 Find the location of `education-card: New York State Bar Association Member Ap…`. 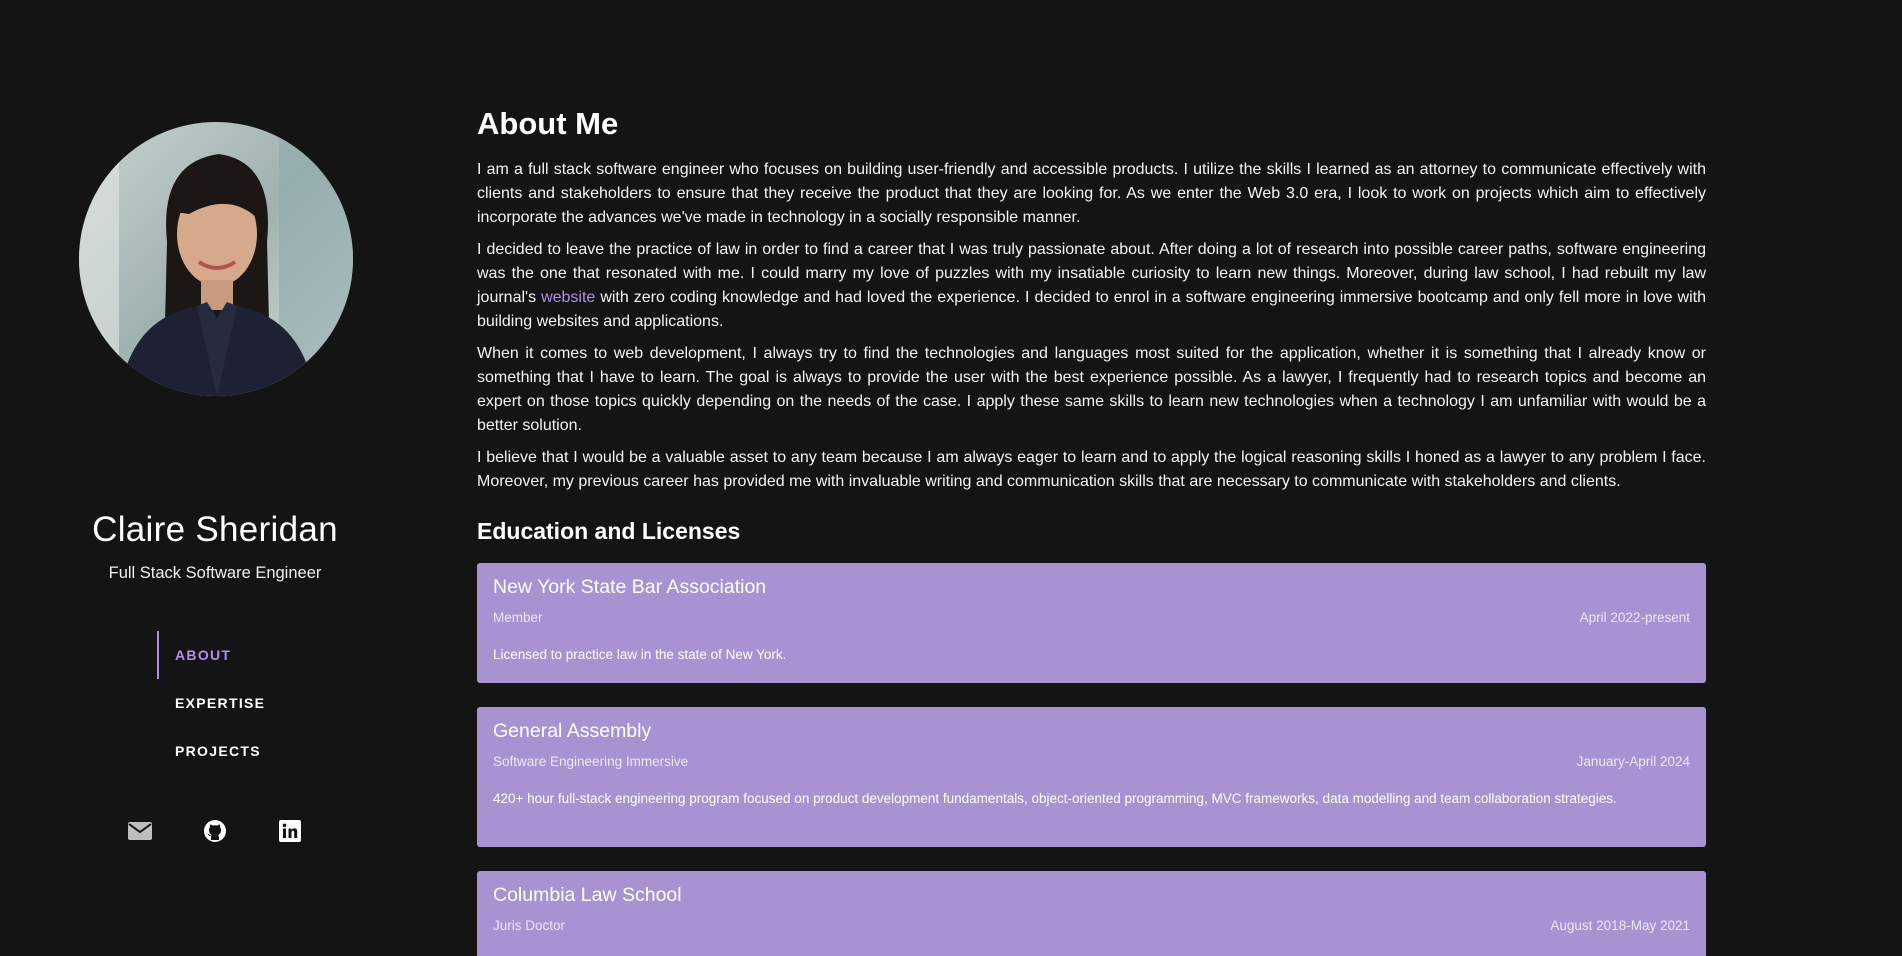

education-card: New York State Bar Association Member Ap… is located at coordinates (1091, 623).